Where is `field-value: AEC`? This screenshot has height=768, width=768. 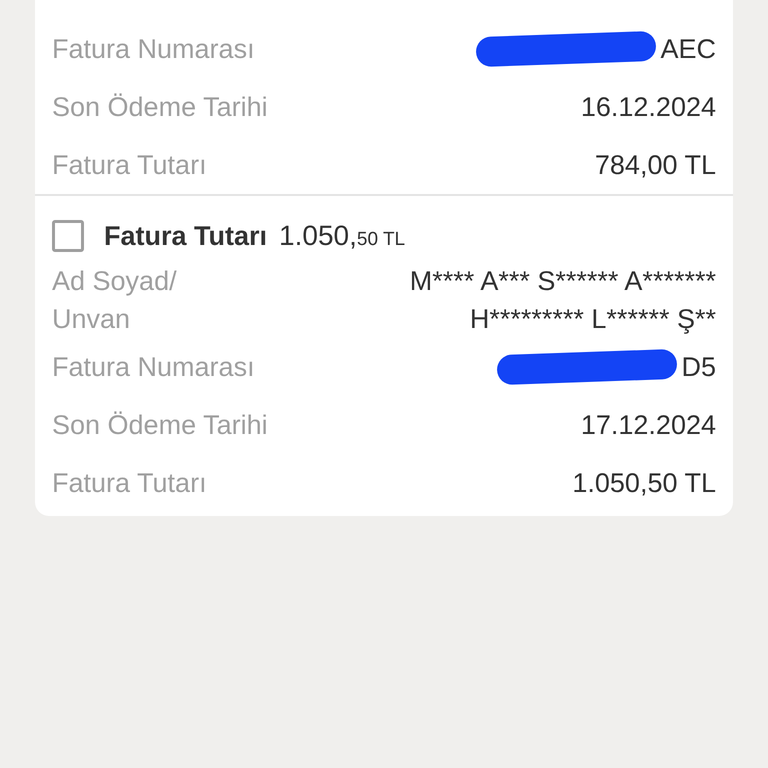 field-value: AEC is located at coordinates (688, 49).